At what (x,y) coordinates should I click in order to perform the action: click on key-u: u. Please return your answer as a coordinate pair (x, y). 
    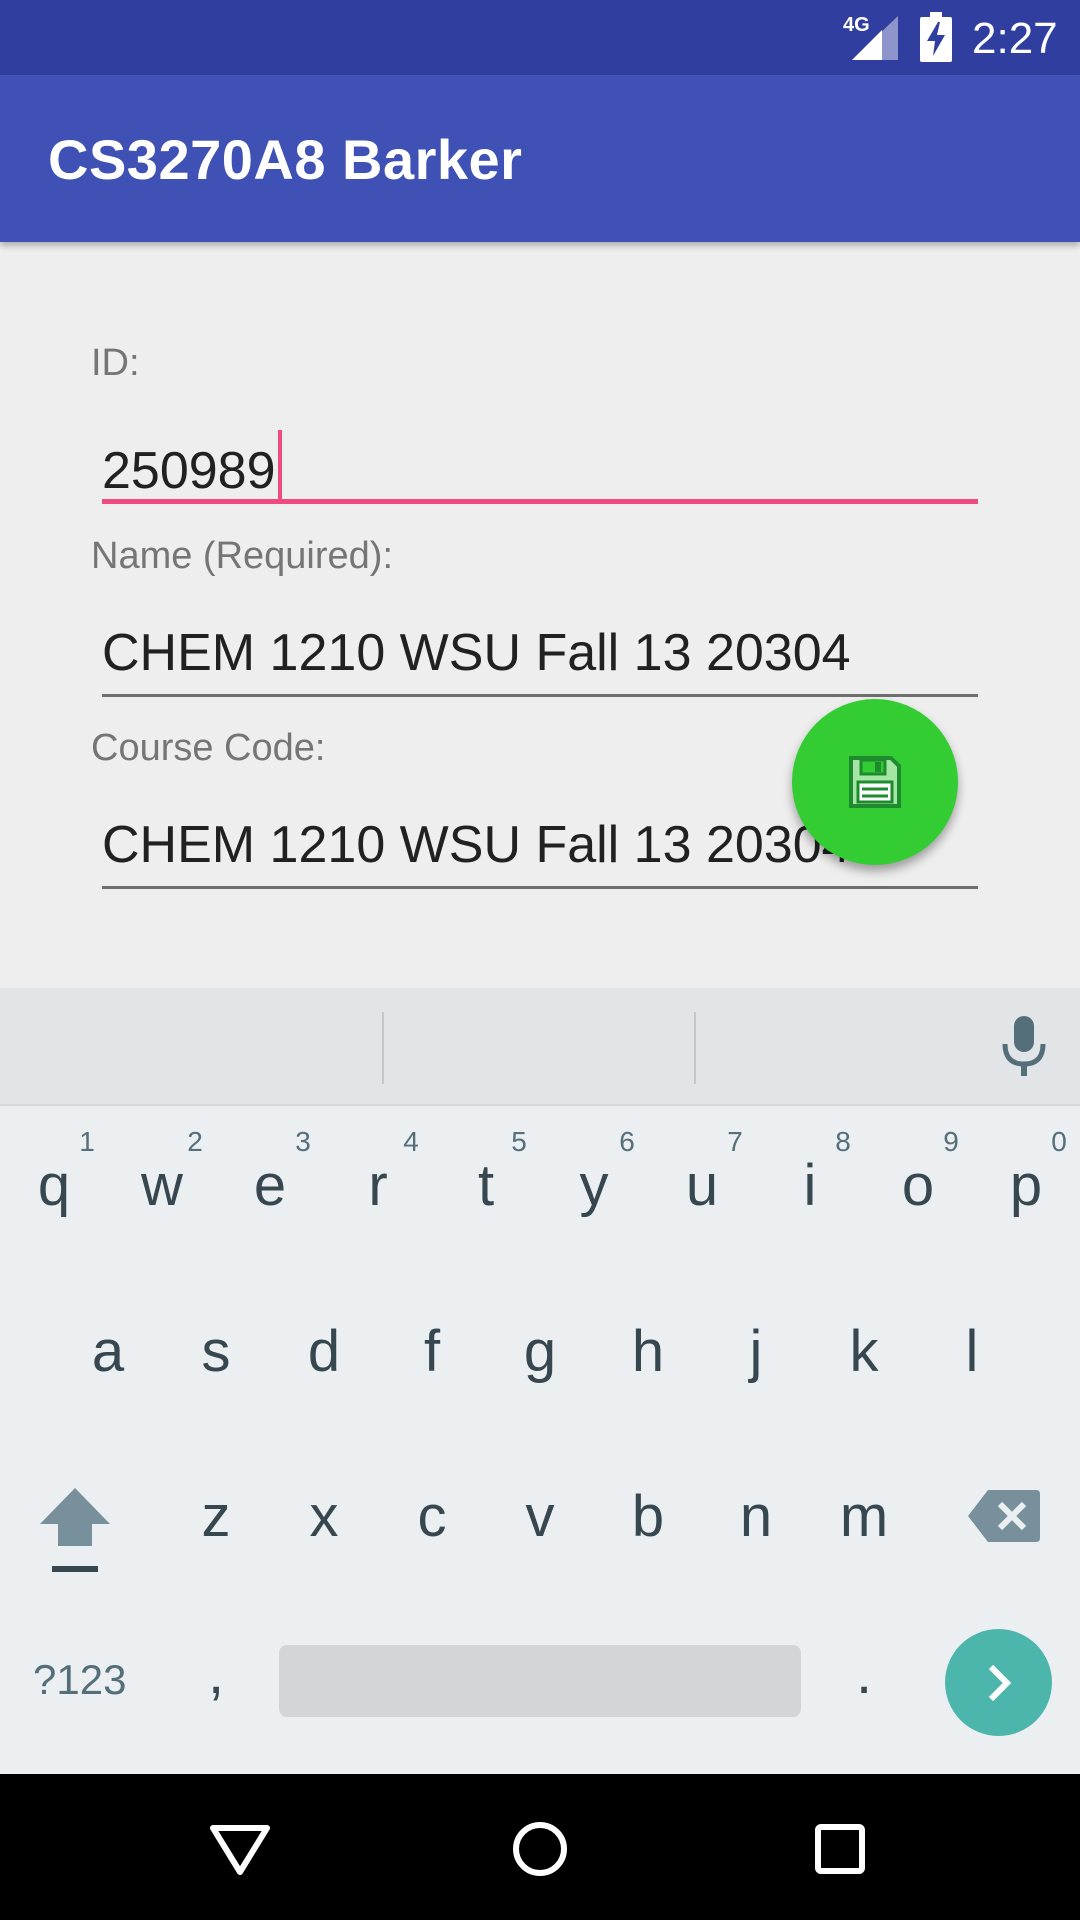
    Looking at the image, I should click on (702, 1185).